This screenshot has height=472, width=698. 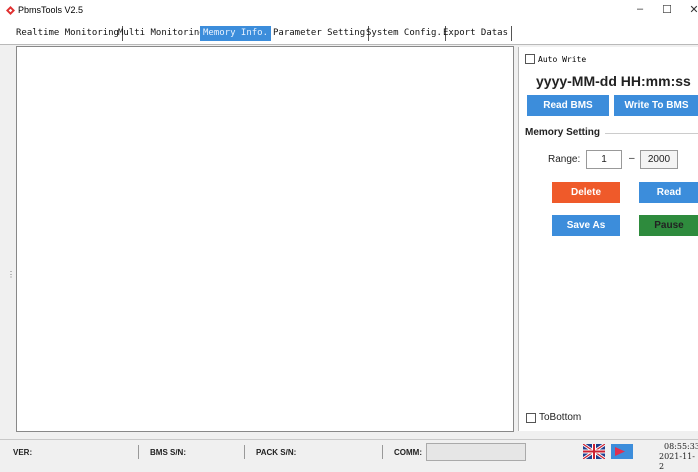 What do you see at coordinates (23, 452) in the screenshot?
I see `ver-label: VER:` at bounding box center [23, 452].